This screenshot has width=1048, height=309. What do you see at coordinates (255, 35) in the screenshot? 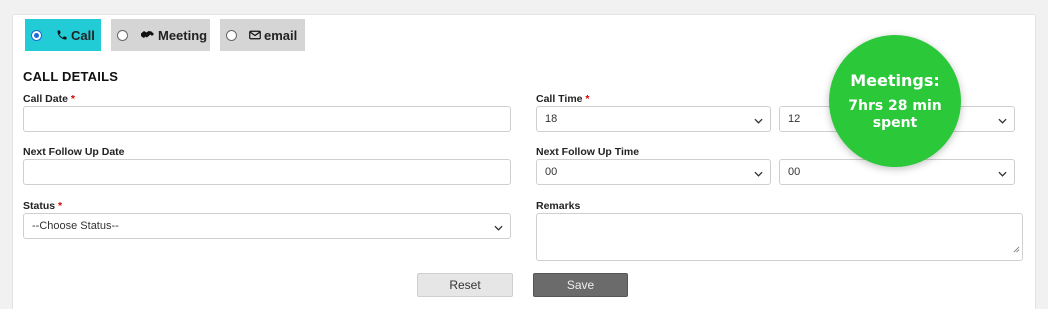
I see `envelope-icon` at bounding box center [255, 35].